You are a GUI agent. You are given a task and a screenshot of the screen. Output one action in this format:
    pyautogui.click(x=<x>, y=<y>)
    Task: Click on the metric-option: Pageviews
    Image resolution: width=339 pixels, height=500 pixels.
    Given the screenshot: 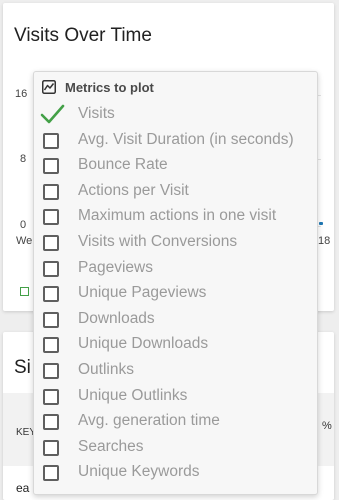 What is the action you would take?
    pyautogui.click(x=175, y=271)
    